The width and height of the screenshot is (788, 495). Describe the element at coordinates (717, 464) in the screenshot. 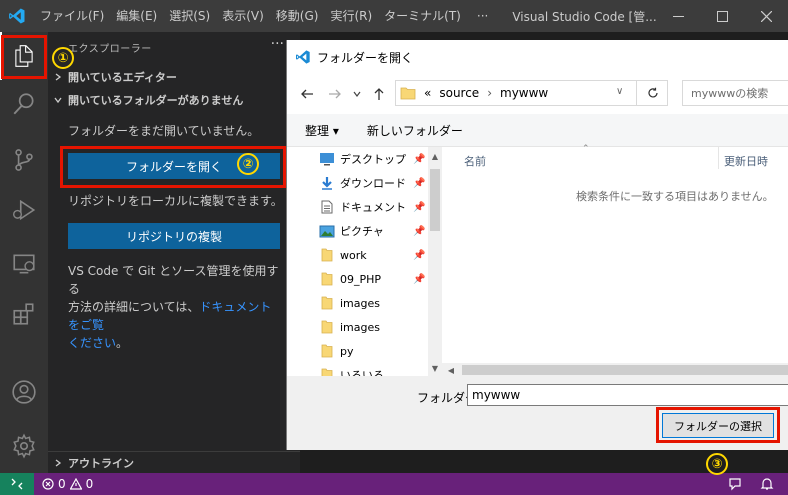

I see `annotation-number-3: ③` at that location.